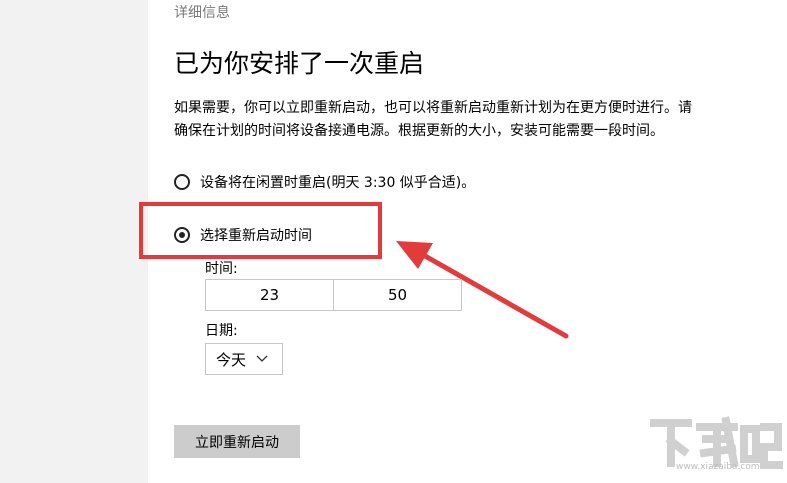  Describe the element at coordinates (221, 269) in the screenshot. I see `time-label: 时间:` at that location.